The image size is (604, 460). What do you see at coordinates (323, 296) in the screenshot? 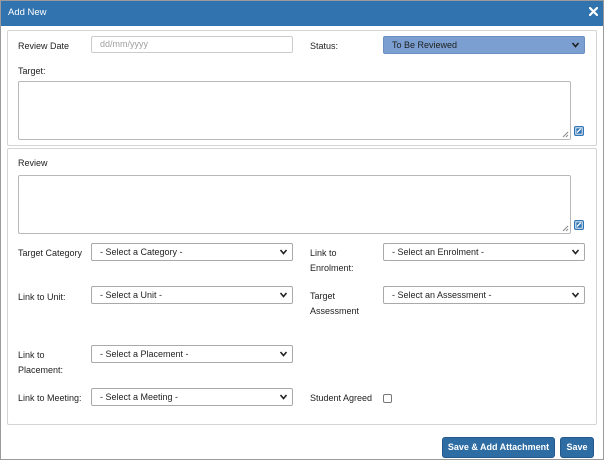
I see `target-assessment-label-line1: Target` at bounding box center [323, 296].